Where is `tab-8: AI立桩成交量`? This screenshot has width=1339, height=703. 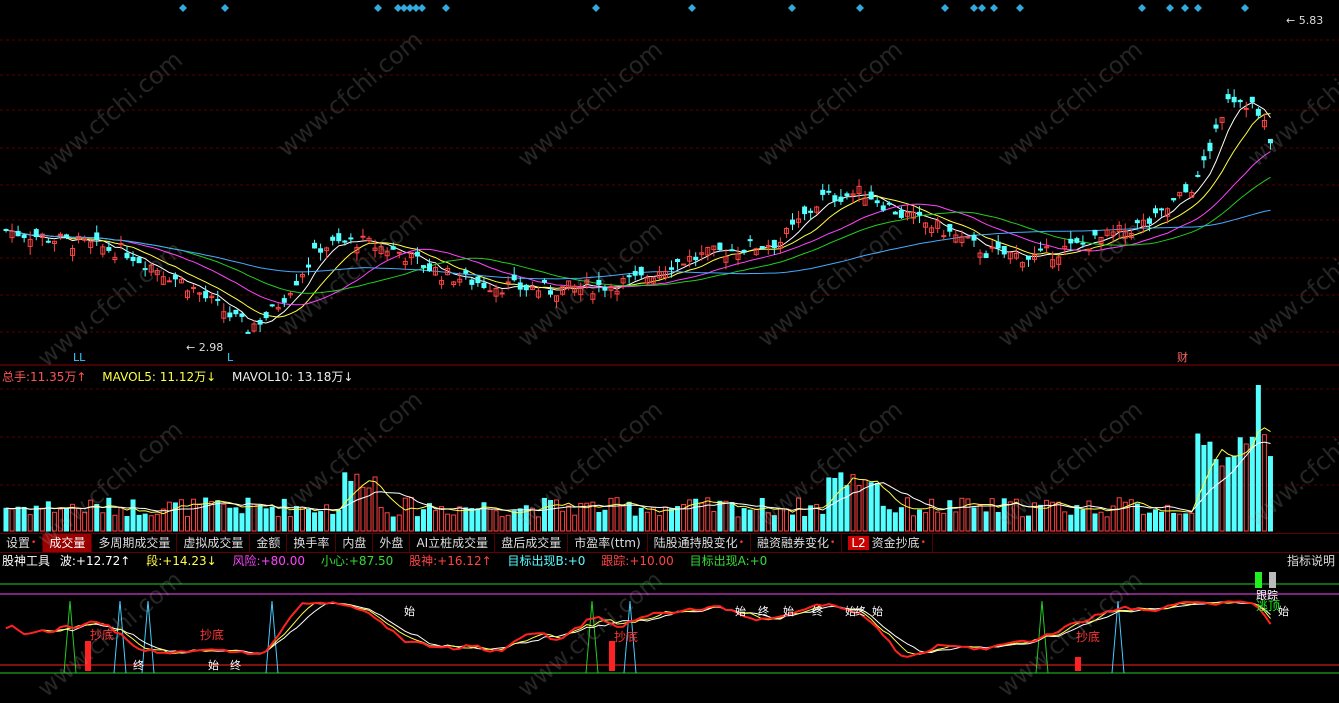 tab-8: AI立桩成交量 is located at coordinates (453, 543).